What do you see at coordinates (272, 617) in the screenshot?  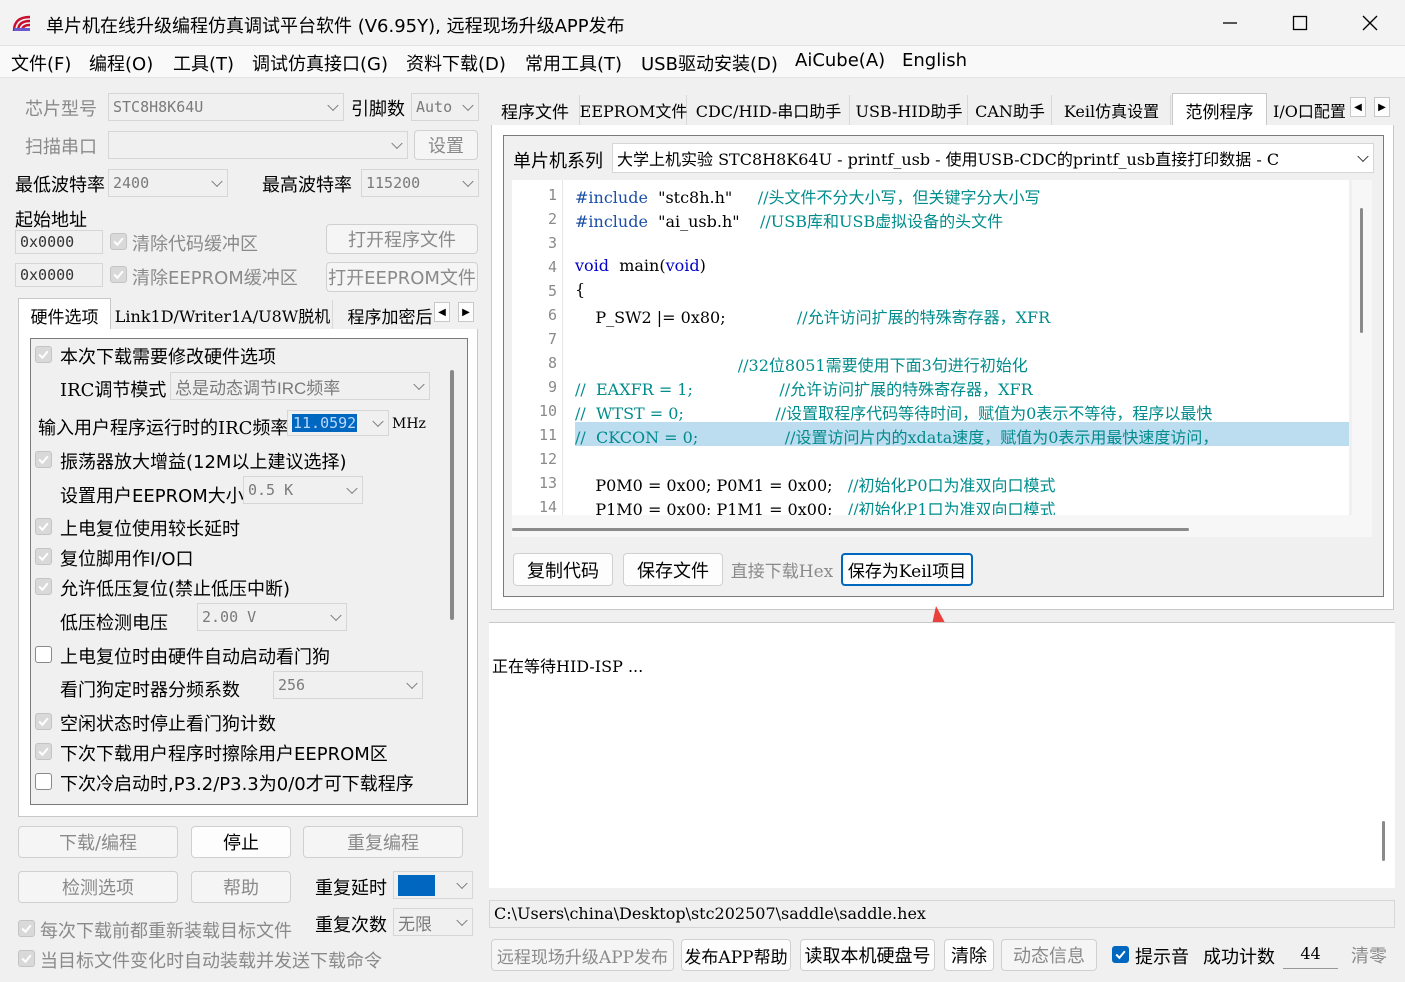 I see `low-volt-select: 2.00 V` at bounding box center [272, 617].